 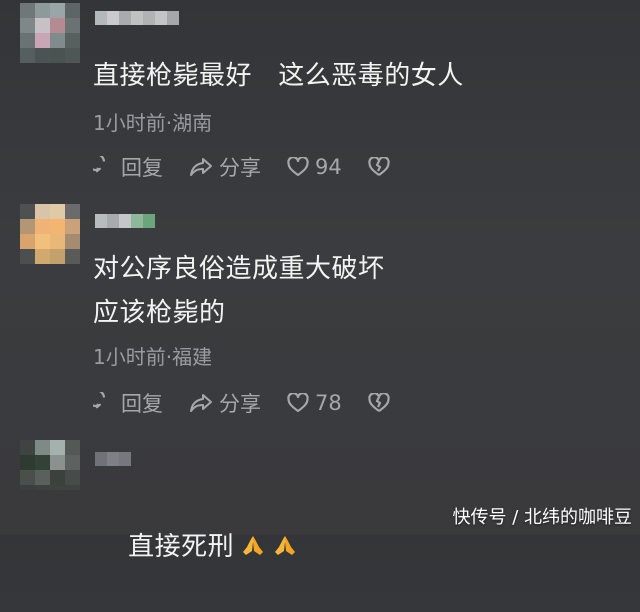 What do you see at coordinates (239, 269) in the screenshot?
I see `comment-text-line-1: 对公序良俗造成重大破坏` at bounding box center [239, 269].